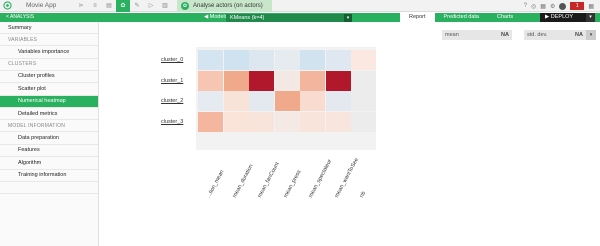  What do you see at coordinates (81, 6) in the screenshot?
I see `flow-icon: ⋗` at bounding box center [81, 6].